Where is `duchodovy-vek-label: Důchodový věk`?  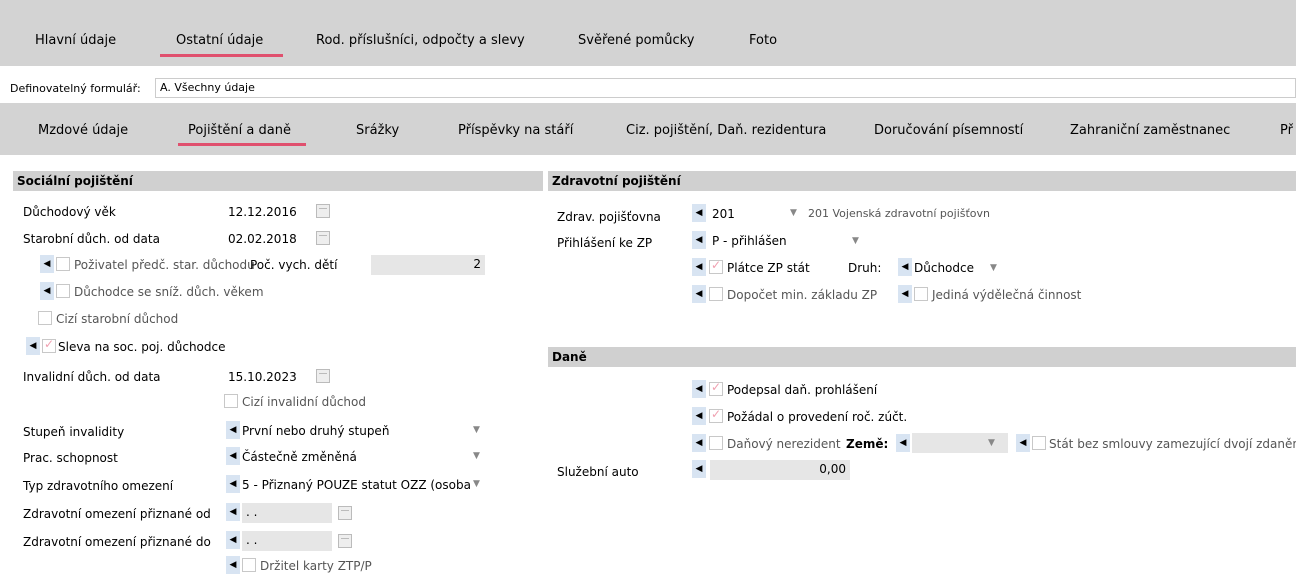
duchodovy-vek-label: Důchodový věk is located at coordinates (69, 212).